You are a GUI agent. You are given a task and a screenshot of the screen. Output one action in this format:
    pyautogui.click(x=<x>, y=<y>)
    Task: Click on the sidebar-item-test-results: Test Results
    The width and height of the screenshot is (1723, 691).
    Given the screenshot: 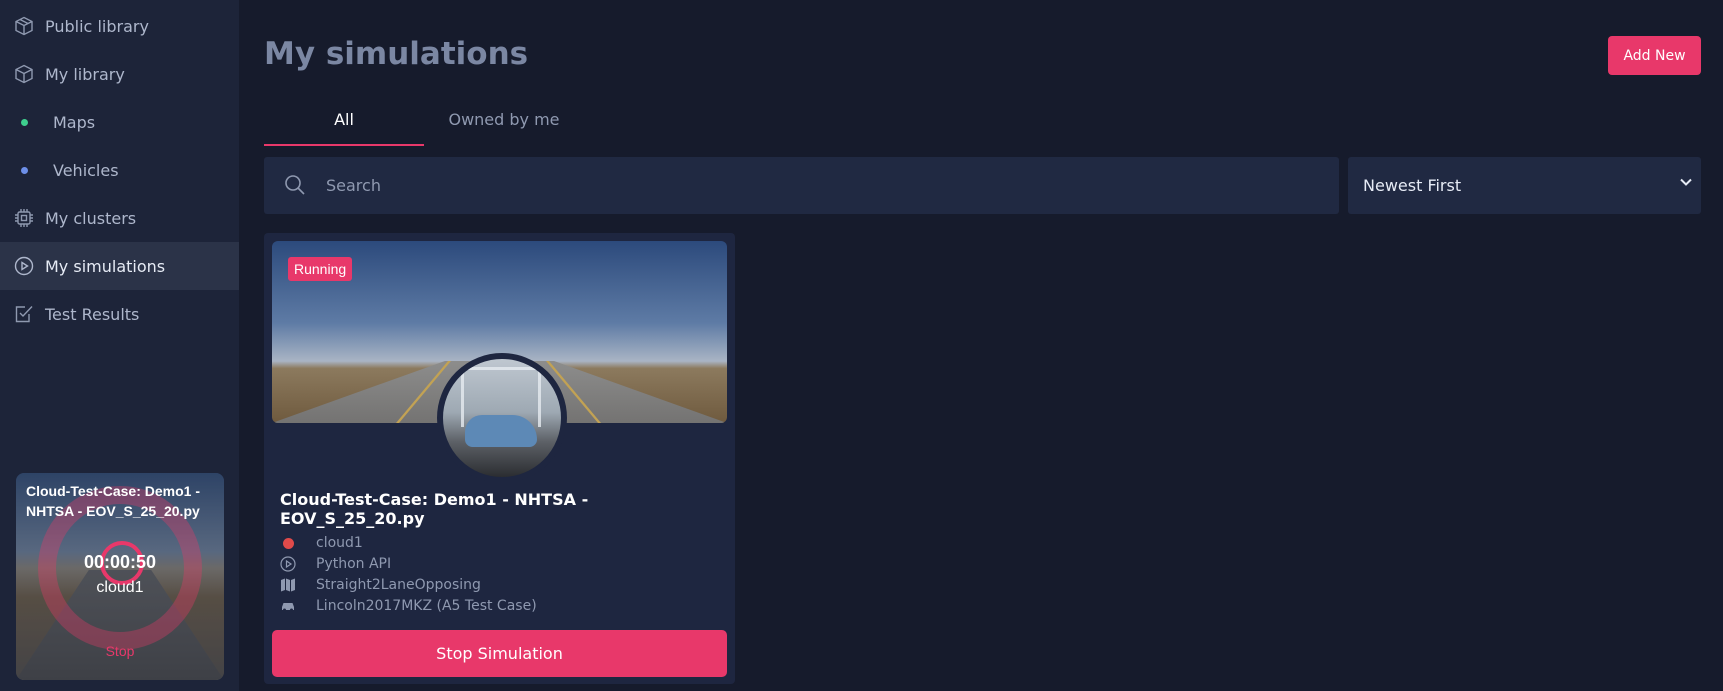 What is the action you would take?
    pyautogui.click(x=119, y=314)
    